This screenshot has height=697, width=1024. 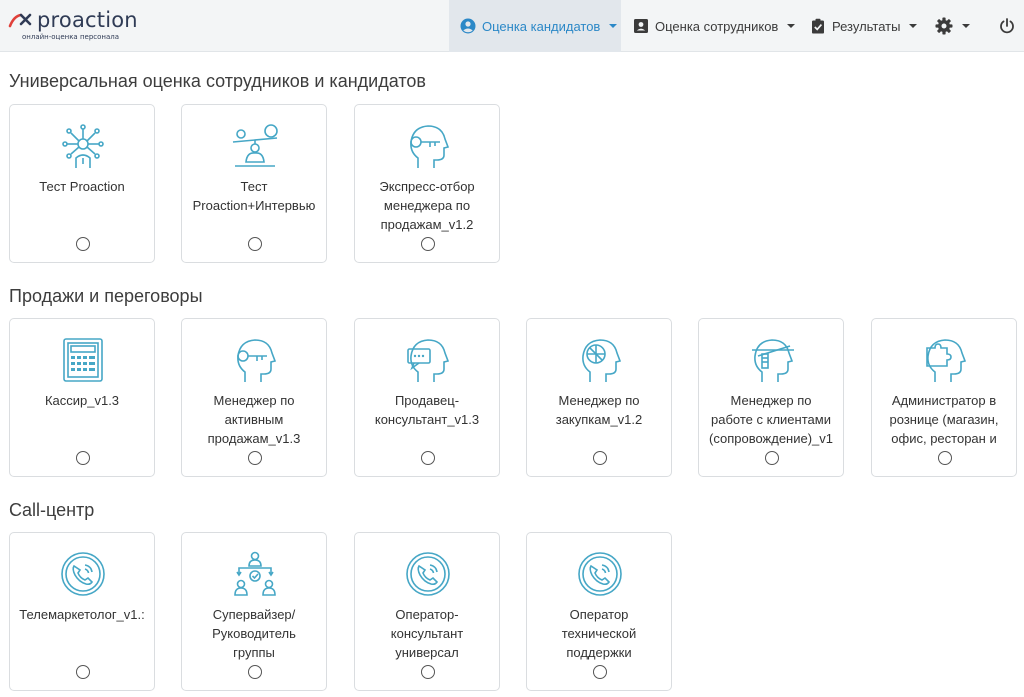 I want to click on card-sales-consultant: Продавец- консультант_v1.3, so click(x=427, y=397).